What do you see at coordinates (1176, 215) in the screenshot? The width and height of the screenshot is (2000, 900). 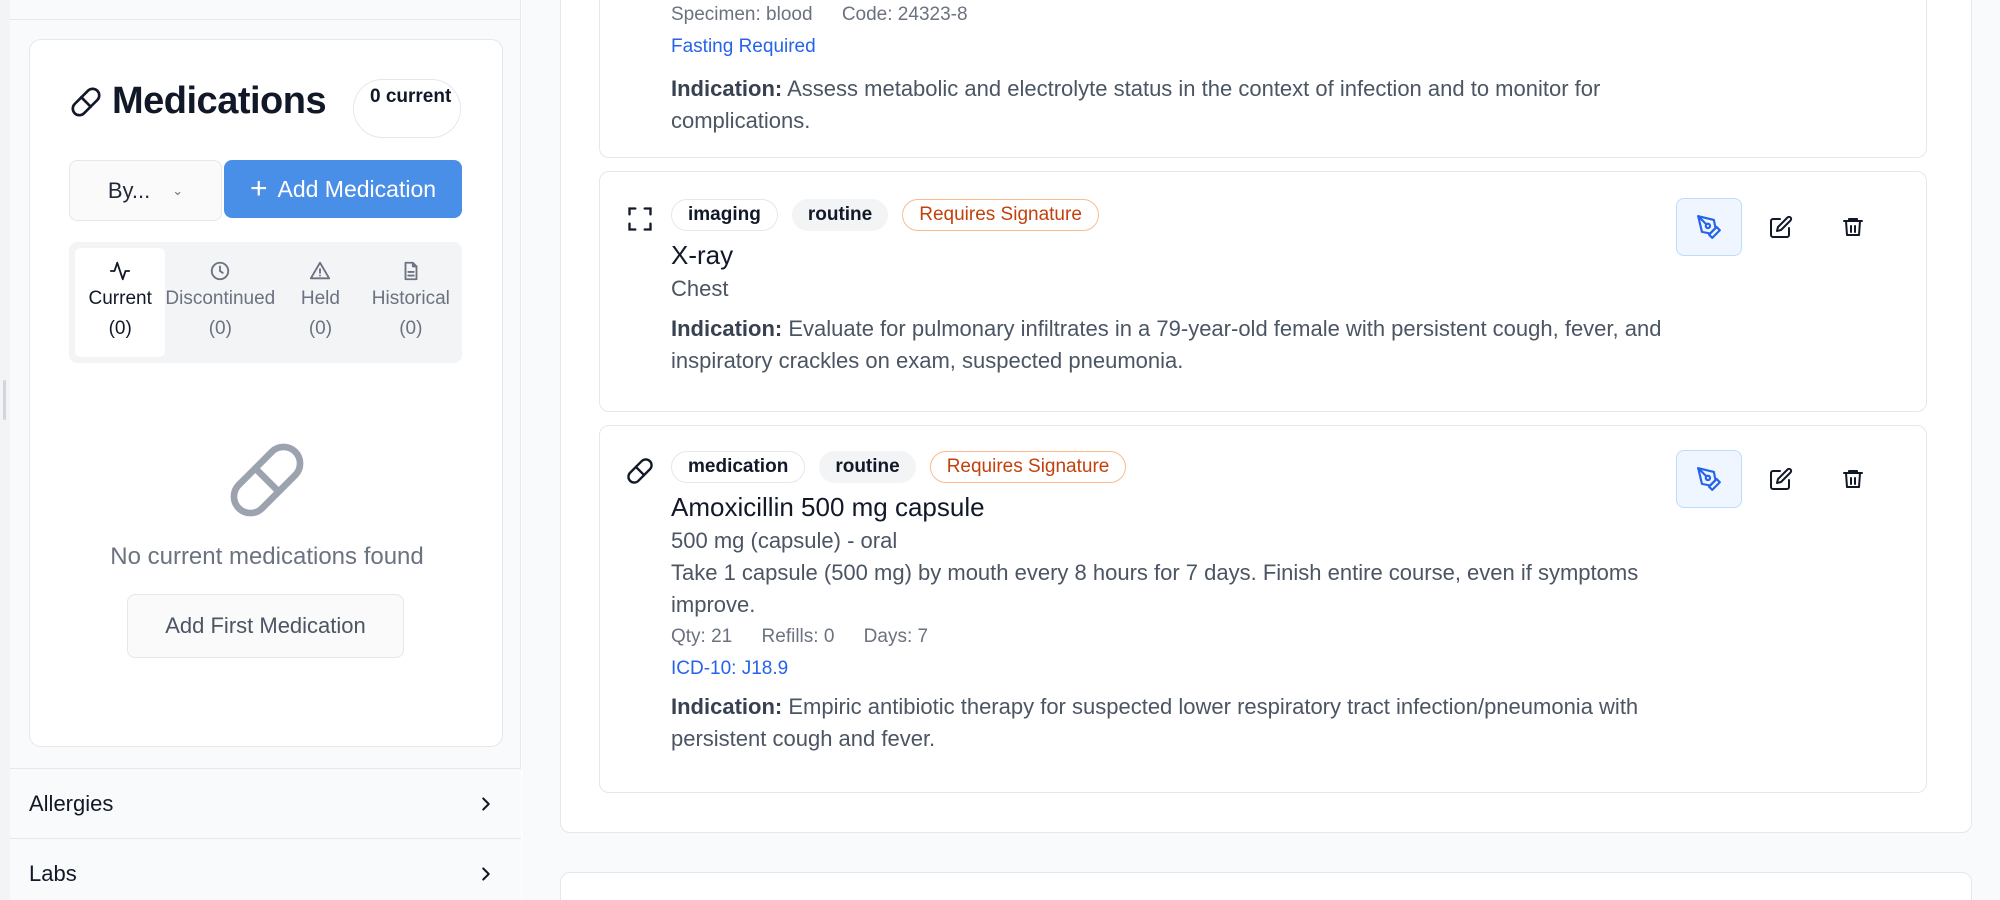 I see `order-chips: imaging routine Requires Signature` at bounding box center [1176, 215].